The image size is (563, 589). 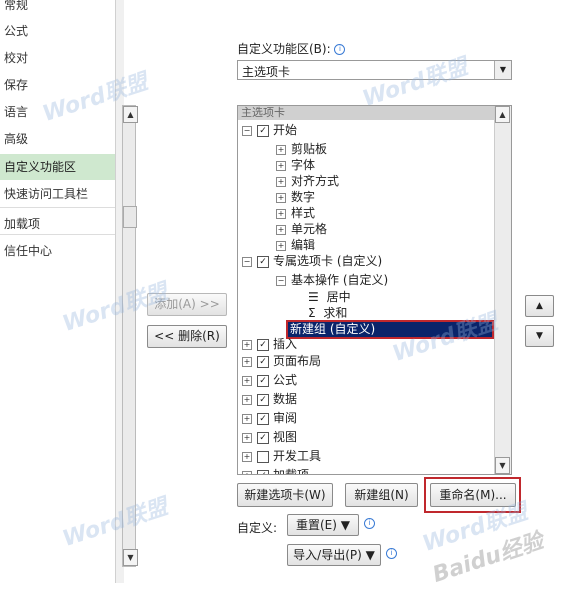 I want to click on tree-item: − ✓ 专属选项卡 (自定义), so click(x=312, y=261).